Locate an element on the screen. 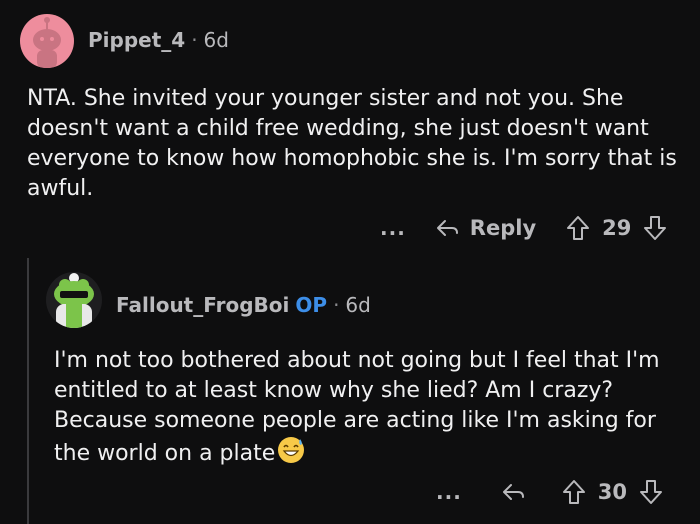 This screenshot has height=524, width=700. comment-actions: ... Reply 29 is located at coordinates (523, 228).